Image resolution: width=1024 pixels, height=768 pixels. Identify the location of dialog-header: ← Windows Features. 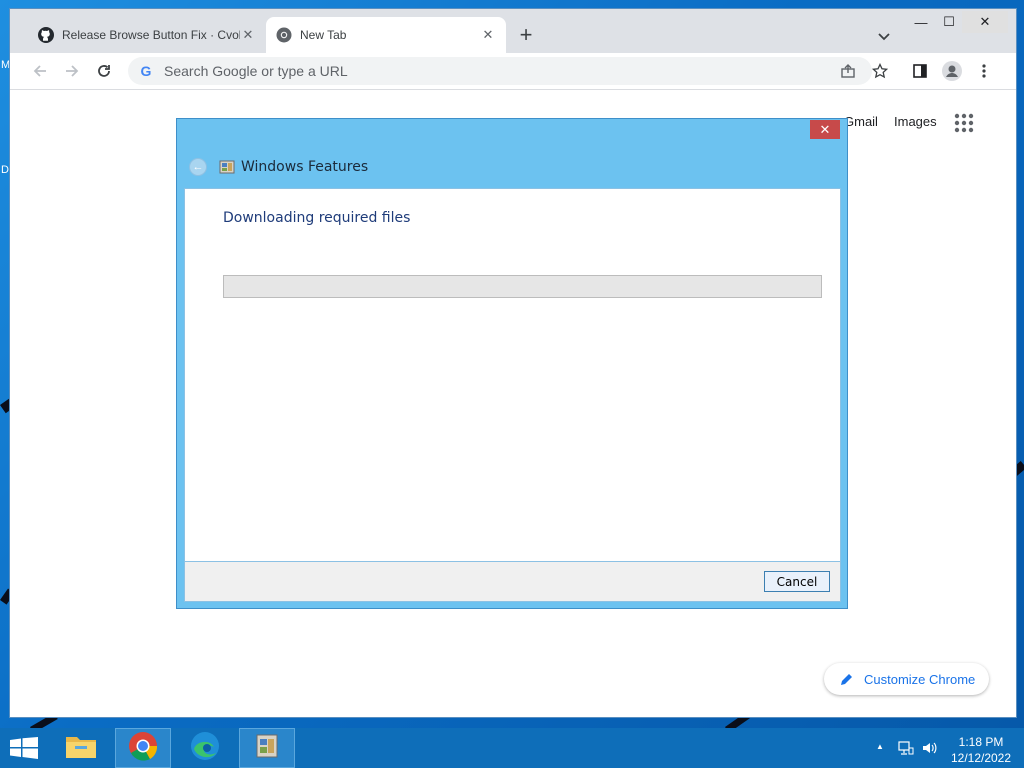
(278, 167).